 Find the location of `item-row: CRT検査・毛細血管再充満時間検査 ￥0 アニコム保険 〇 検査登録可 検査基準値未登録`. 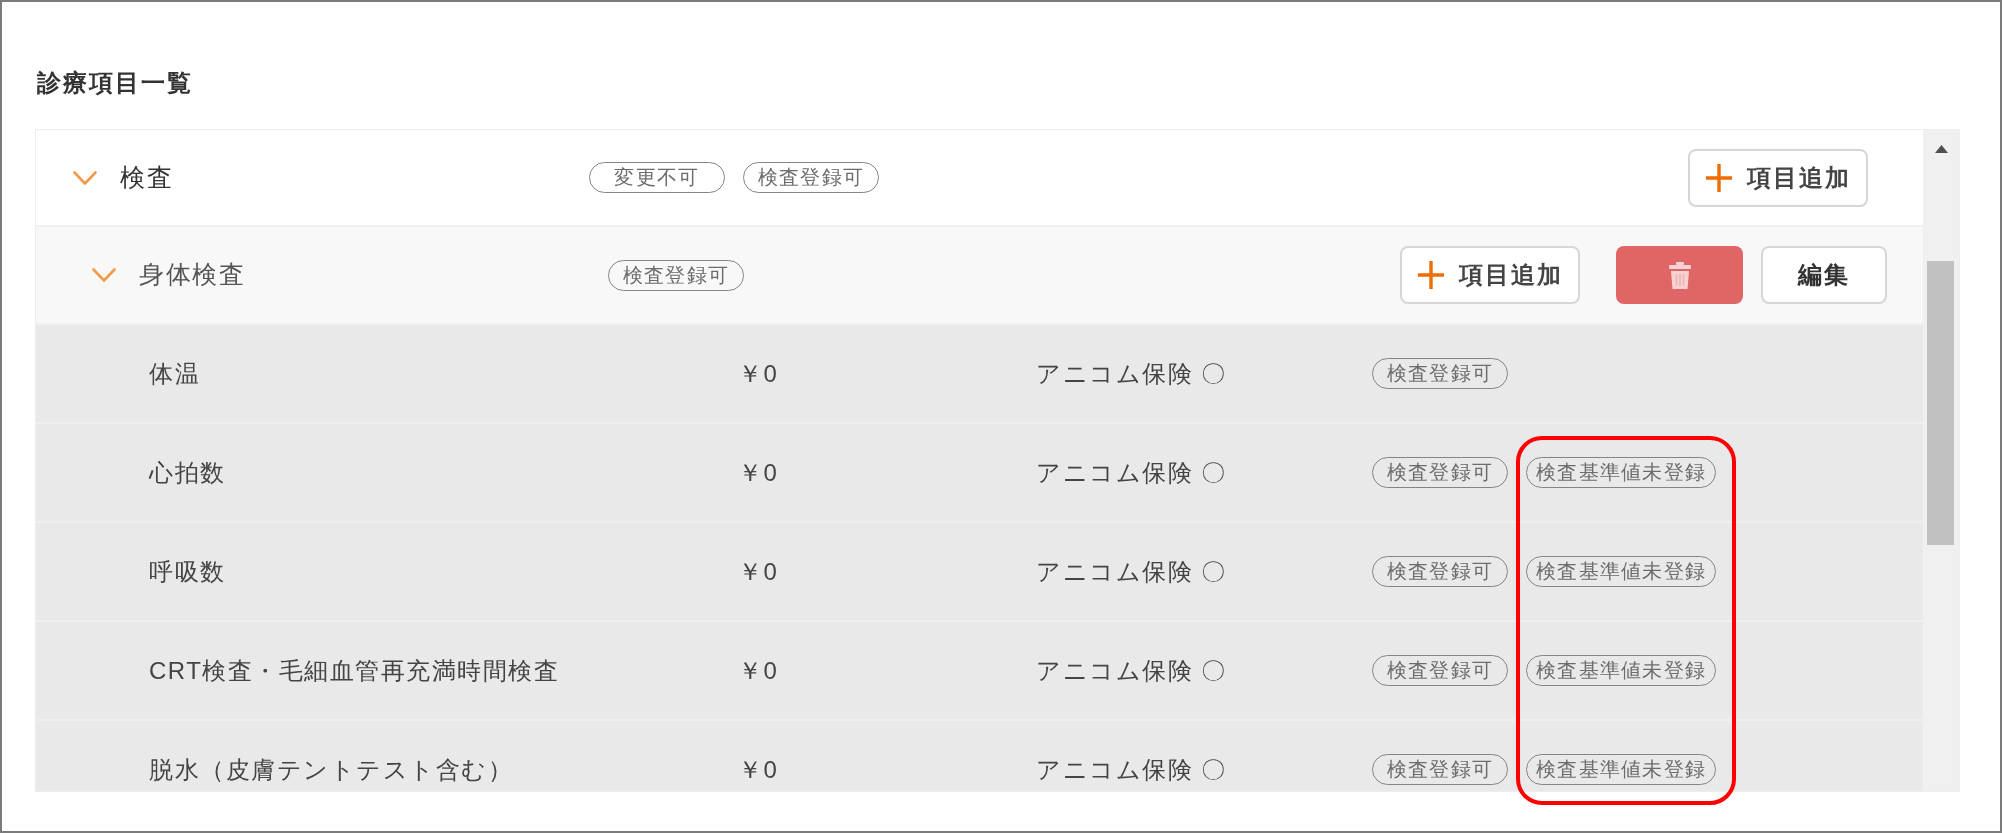

item-row: CRT検査・毛細血管再充満時間検査 ￥0 アニコム保険 〇 検査登録可 検査基準値未登録 is located at coordinates (979, 671).